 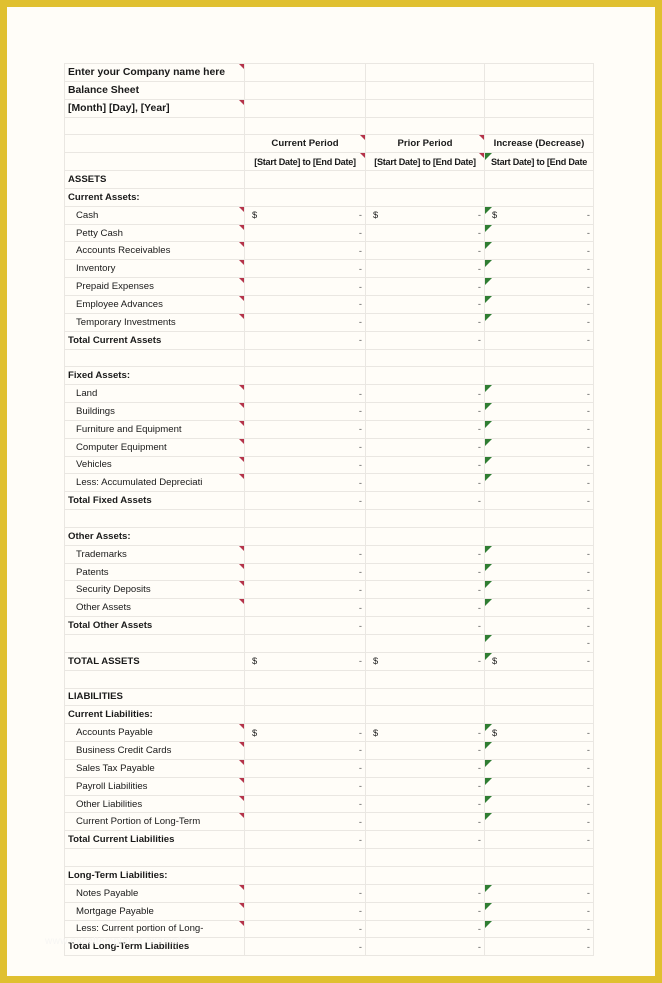 What do you see at coordinates (425, 144) in the screenshot?
I see `header-prior-period: Prior Period` at bounding box center [425, 144].